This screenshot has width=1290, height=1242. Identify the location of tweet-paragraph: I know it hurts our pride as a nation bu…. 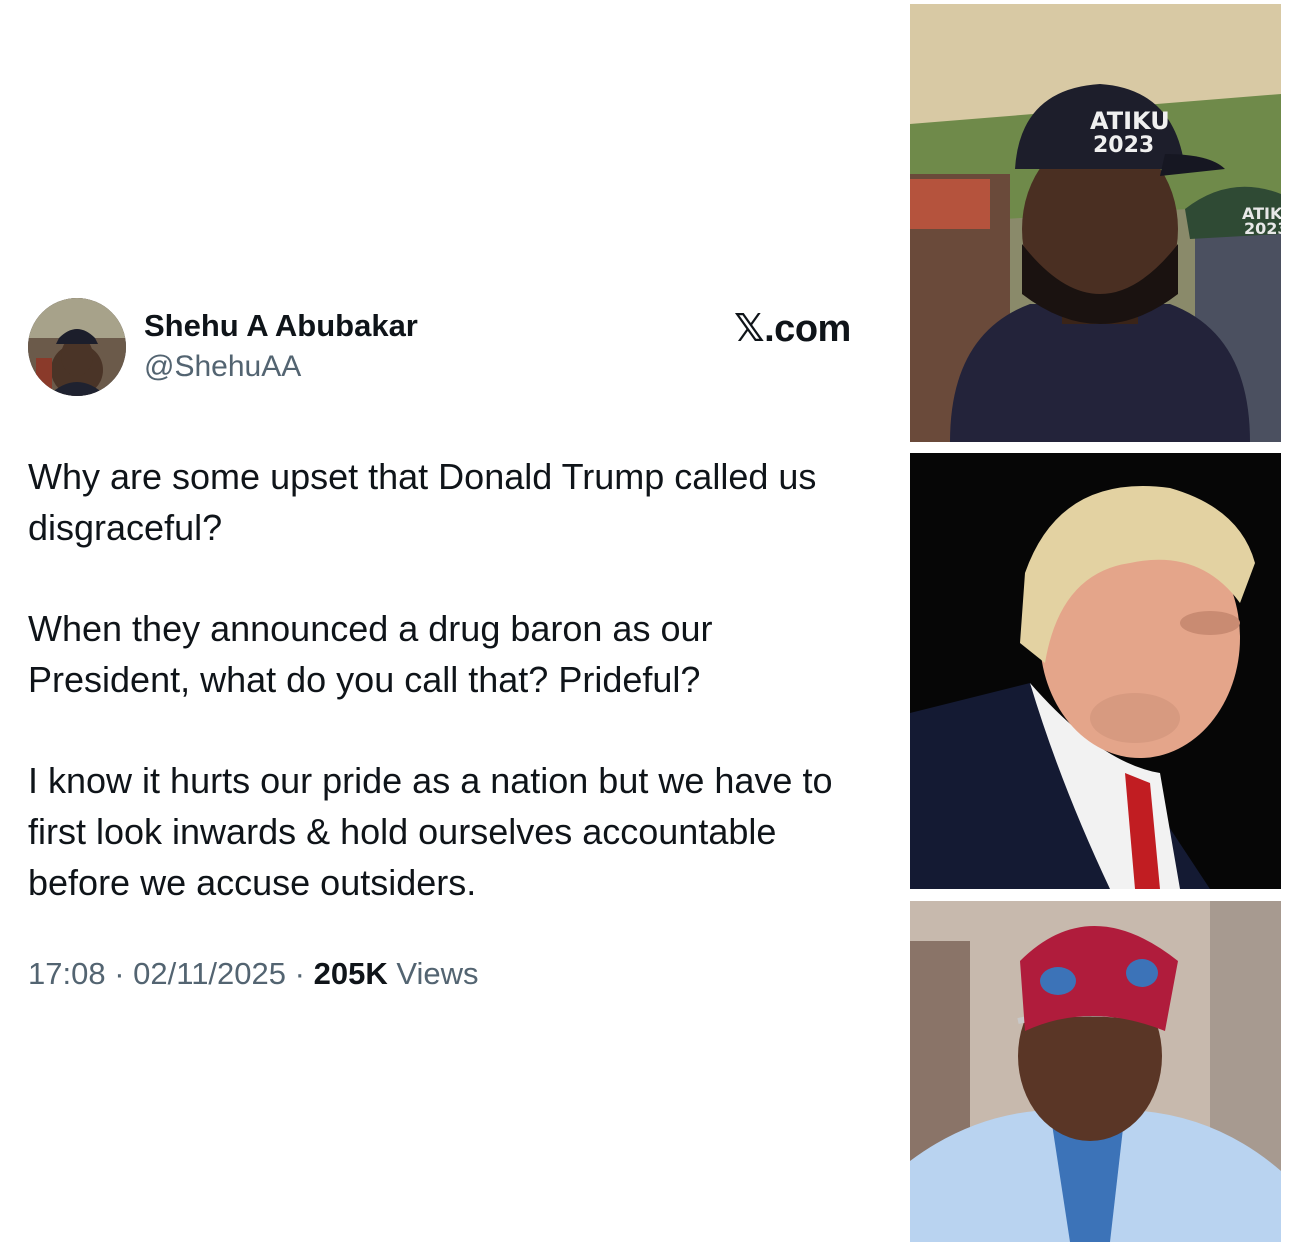
(430, 831).